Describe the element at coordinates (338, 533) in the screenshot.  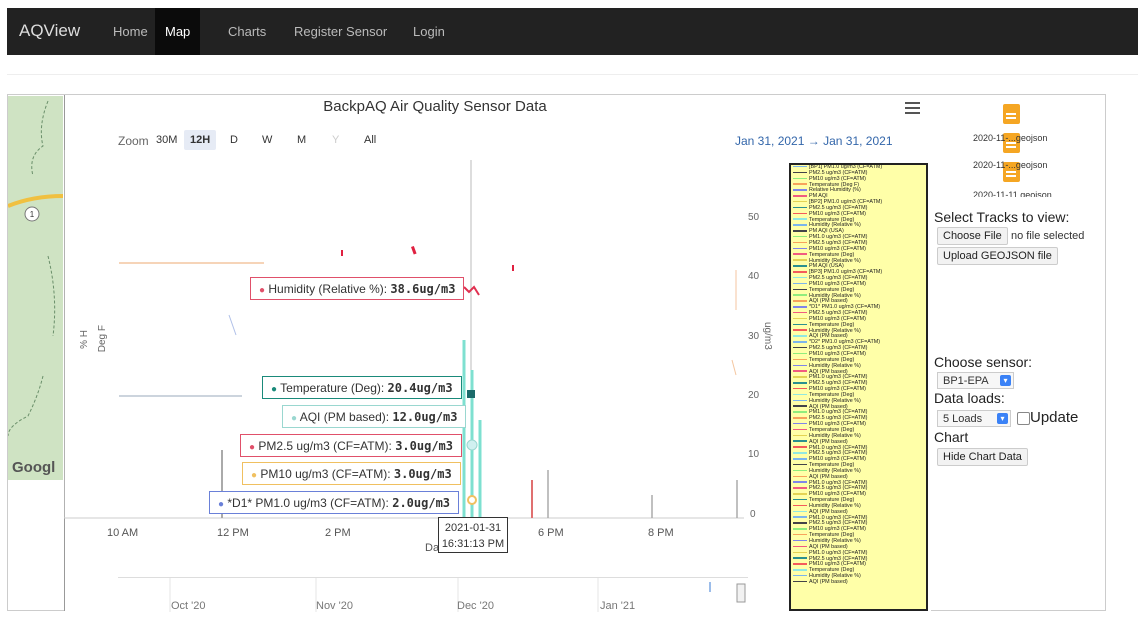
I see `x-tick: 2 PM` at that location.